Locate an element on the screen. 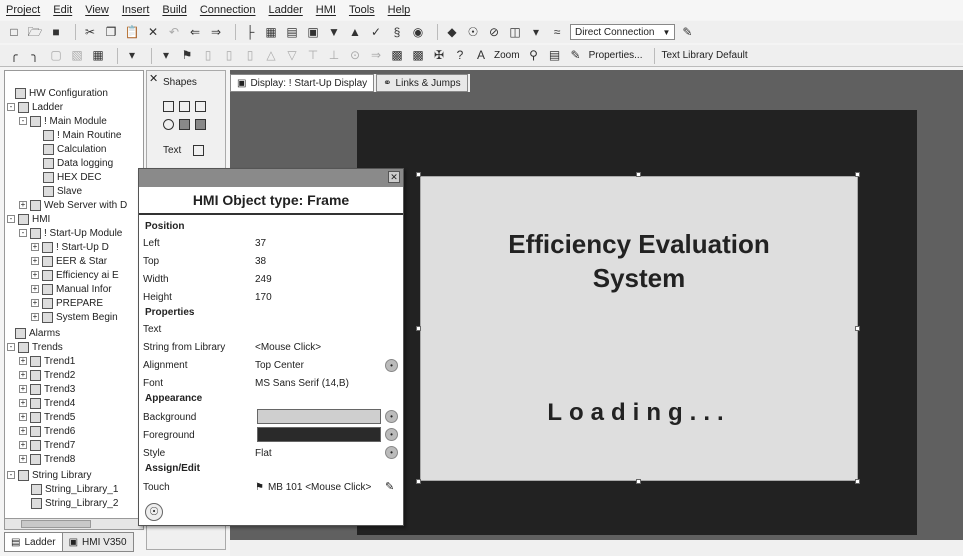 This screenshot has height=556, width=963. zoom-icon: ⚲ is located at coordinates (534, 55).